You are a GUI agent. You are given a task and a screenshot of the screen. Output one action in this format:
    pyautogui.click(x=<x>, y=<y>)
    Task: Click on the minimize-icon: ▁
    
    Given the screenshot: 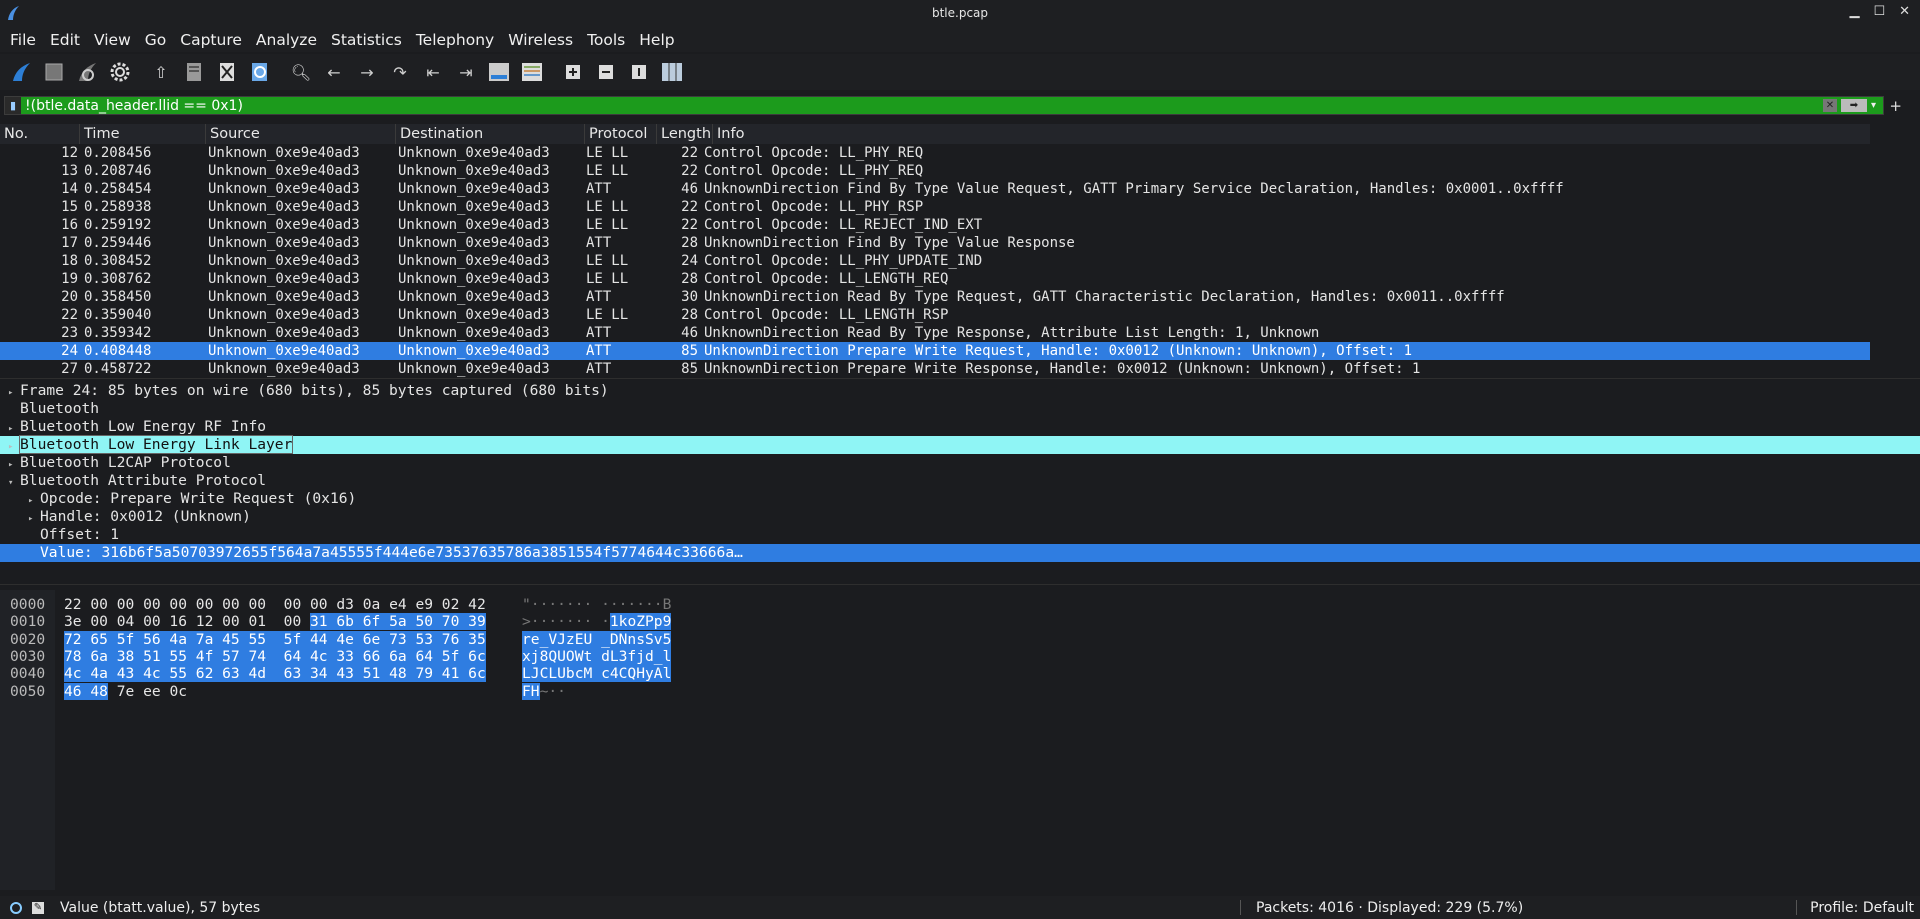 What is the action you would take?
    pyautogui.click(x=1854, y=11)
    